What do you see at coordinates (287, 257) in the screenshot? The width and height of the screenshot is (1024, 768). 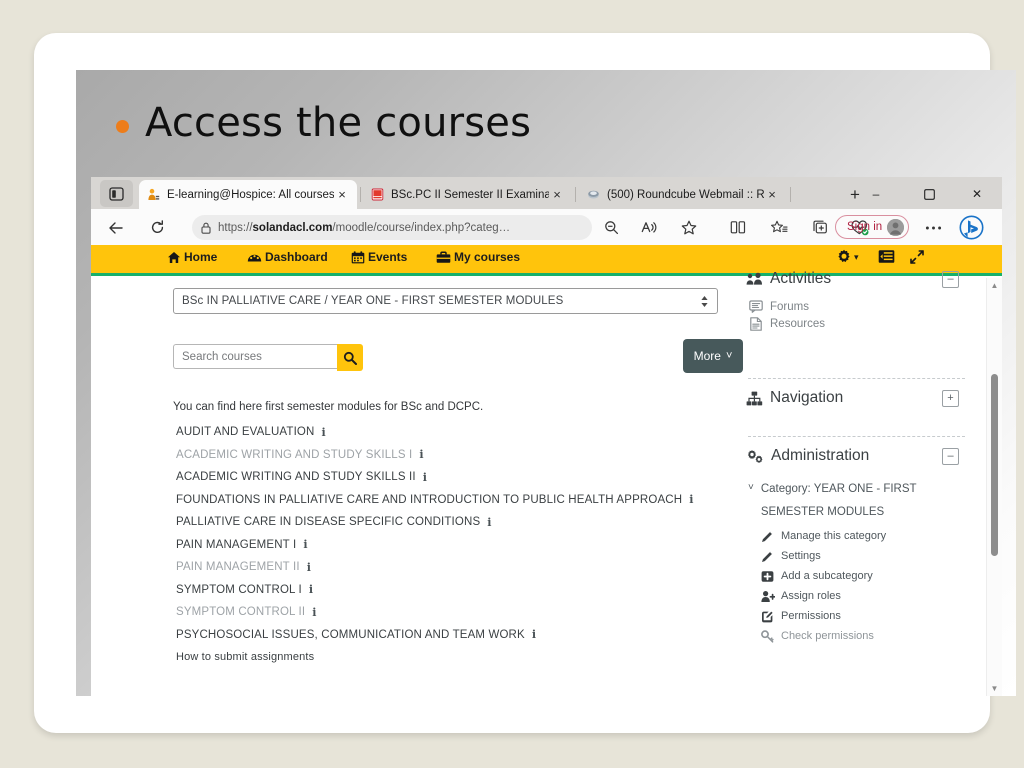 I see `nav-item-dashboard: Dashboard` at bounding box center [287, 257].